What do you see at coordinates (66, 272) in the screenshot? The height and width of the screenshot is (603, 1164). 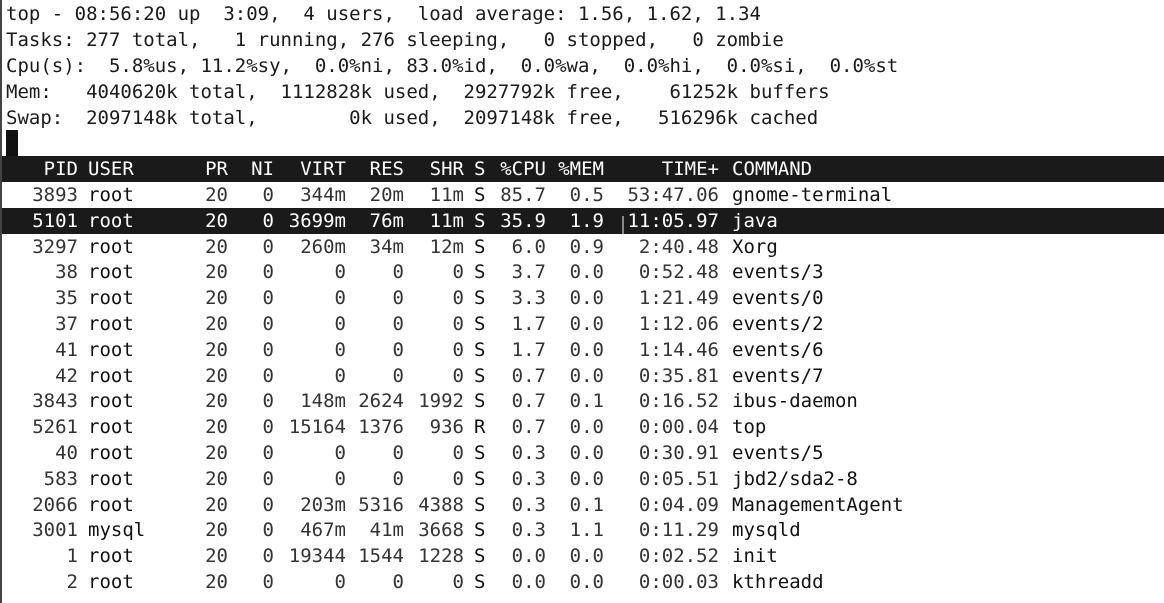 I see `cell-pid: 38` at bounding box center [66, 272].